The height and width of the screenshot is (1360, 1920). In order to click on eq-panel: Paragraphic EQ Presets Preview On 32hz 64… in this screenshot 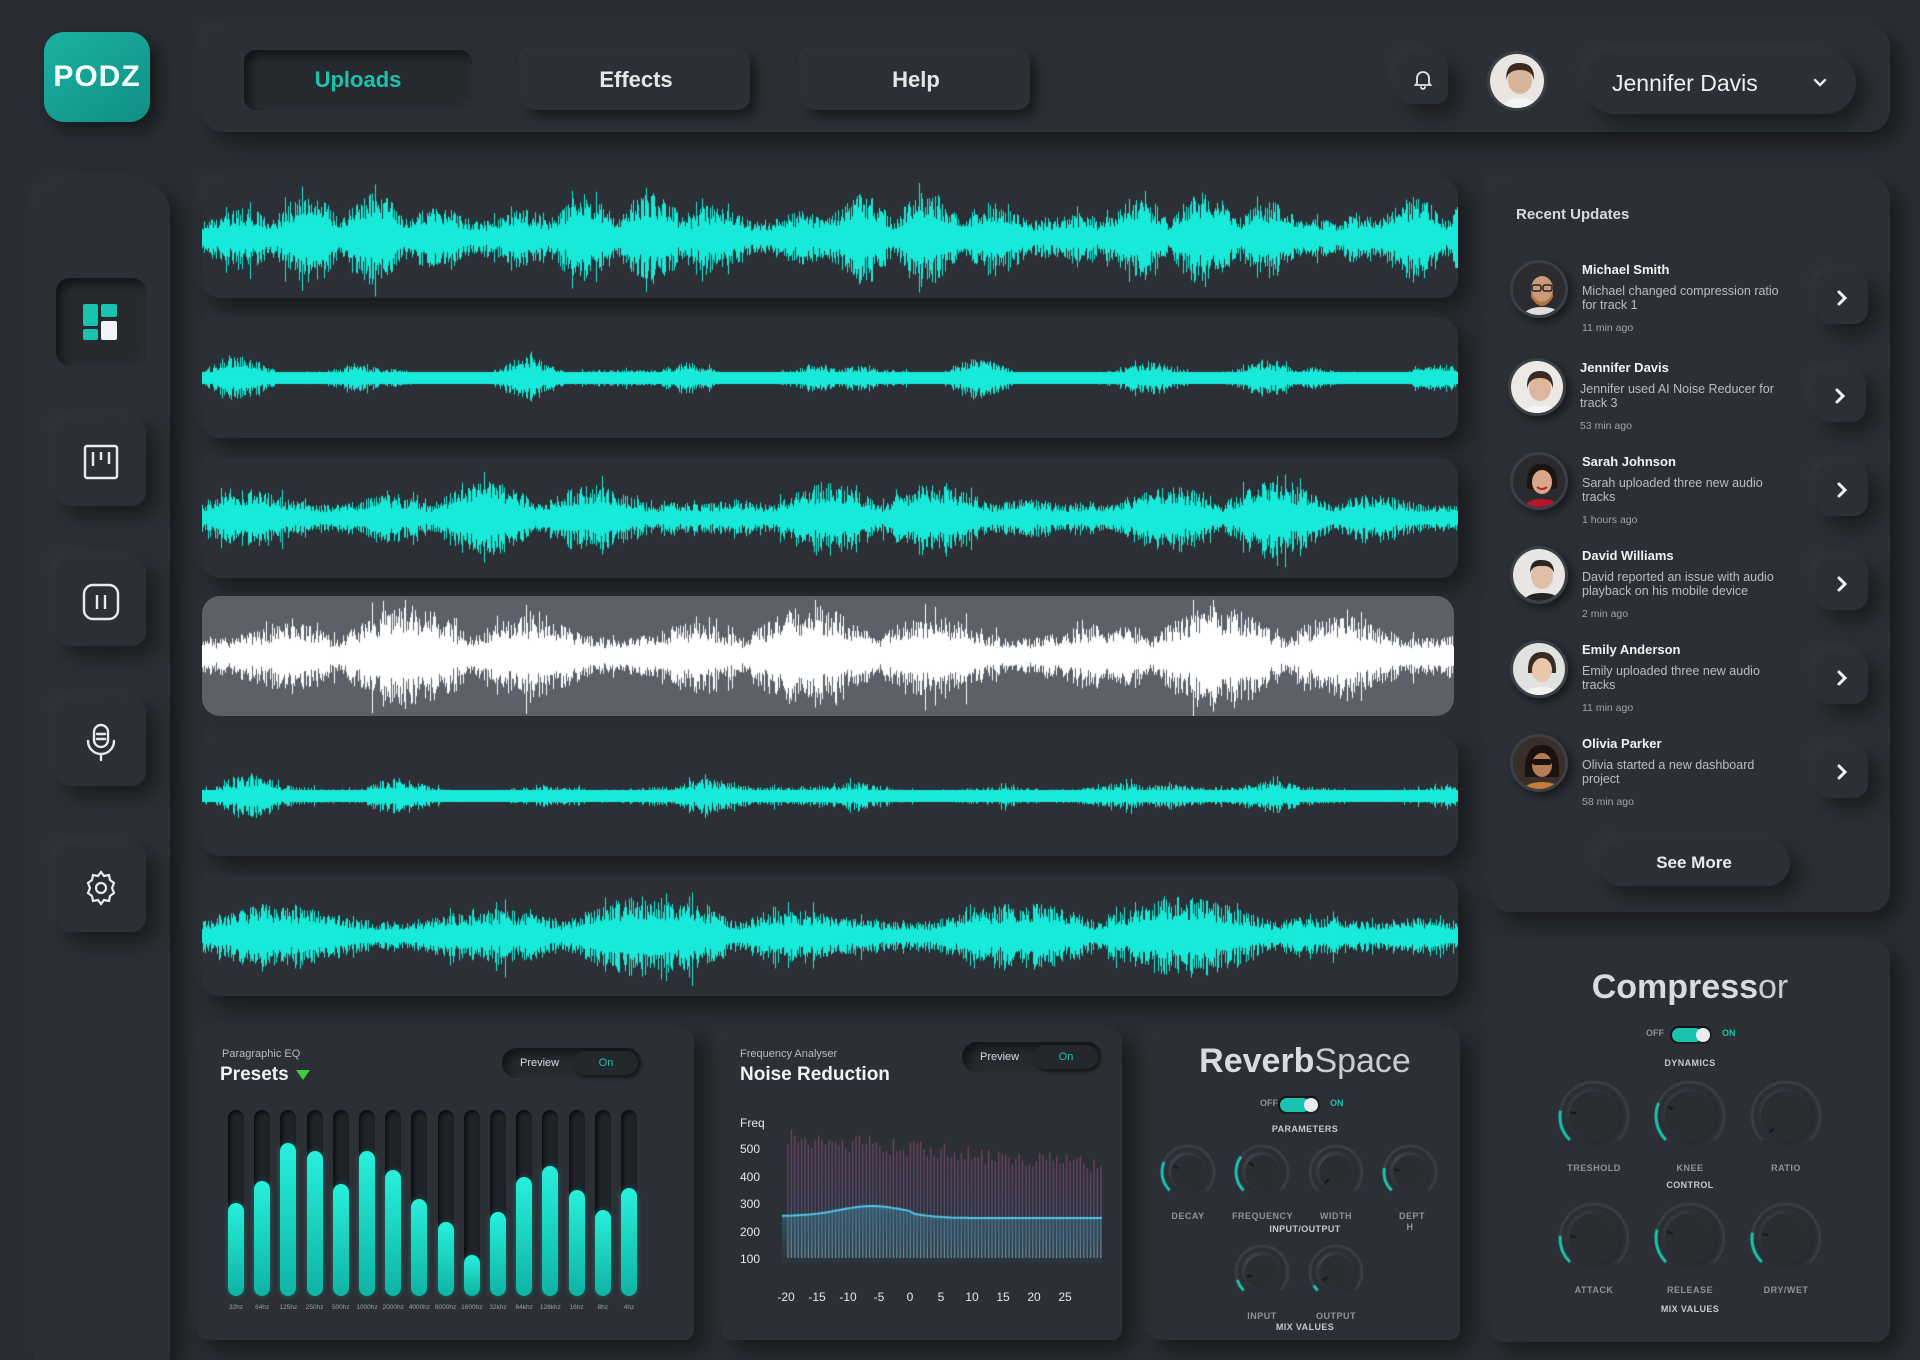, I will do `click(446, 1185)`.